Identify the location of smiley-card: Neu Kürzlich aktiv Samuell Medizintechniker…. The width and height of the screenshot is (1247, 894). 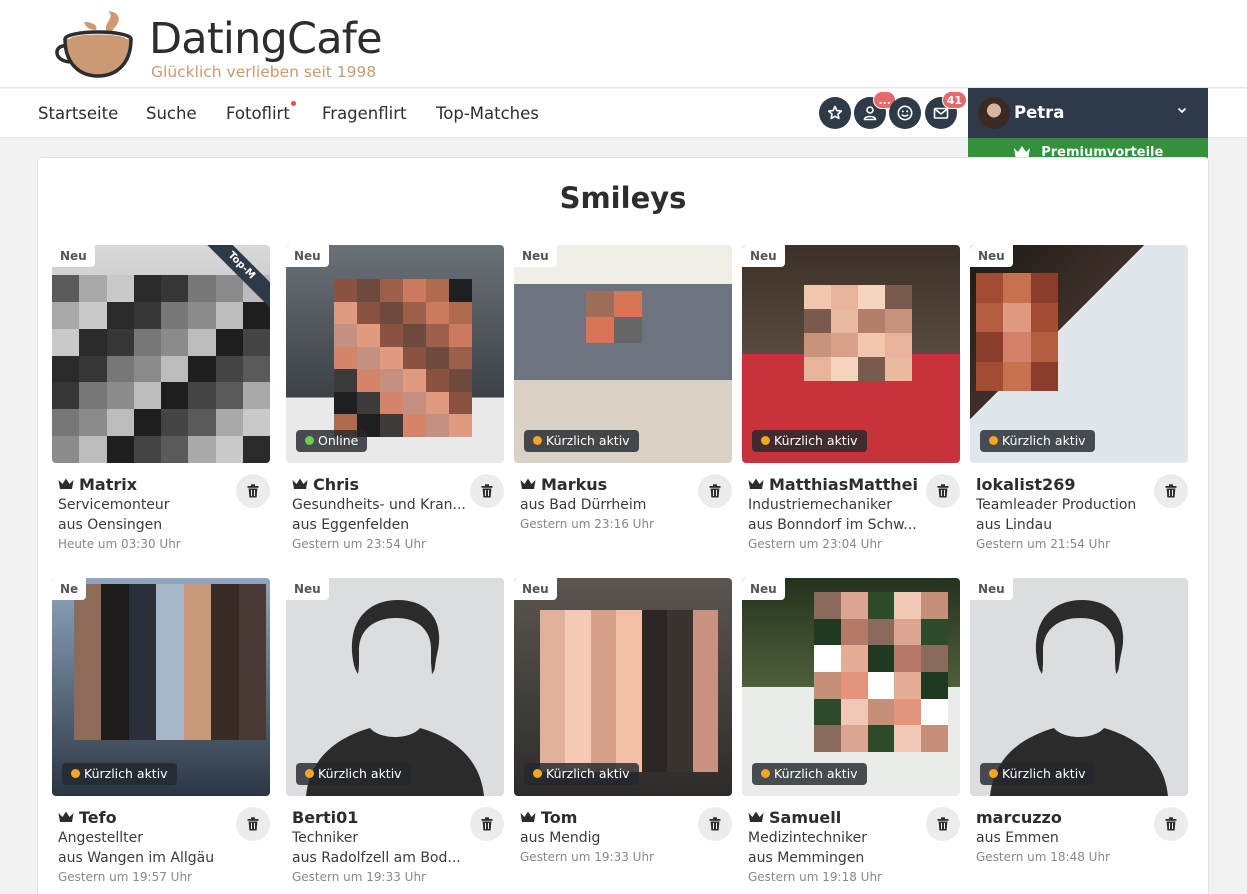
(851, 733).